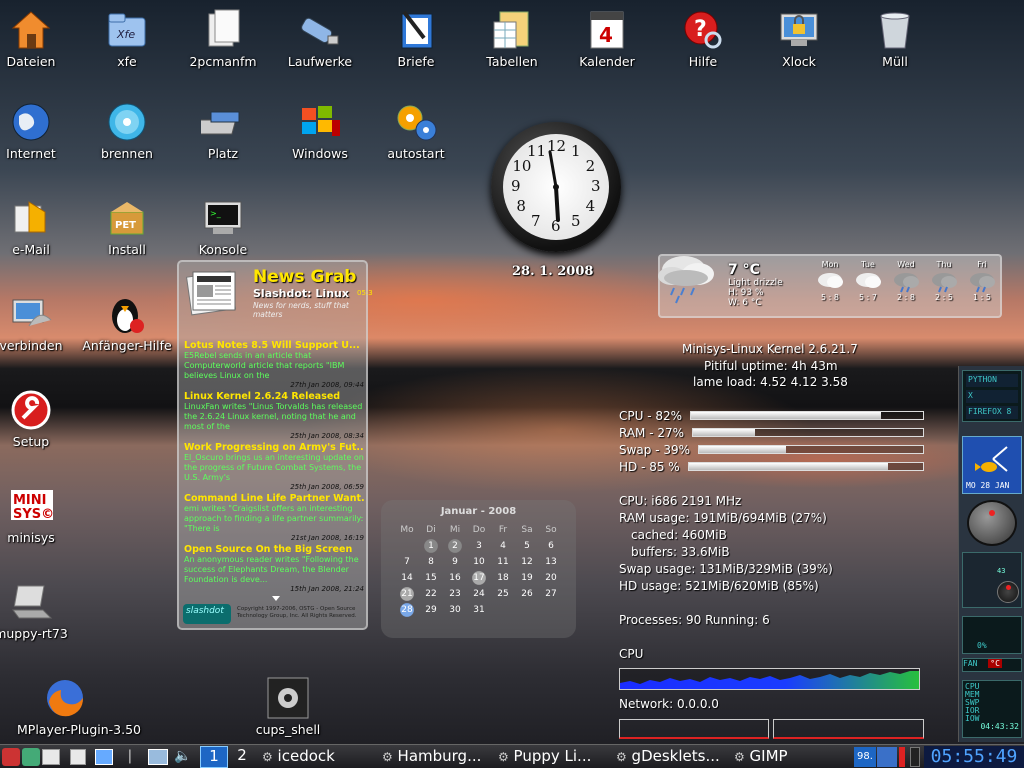 This screenshot has width=1024, height=768. I want to click on news-item-title: Linux Kernel 2.6.24 Released, so click(274, 396).